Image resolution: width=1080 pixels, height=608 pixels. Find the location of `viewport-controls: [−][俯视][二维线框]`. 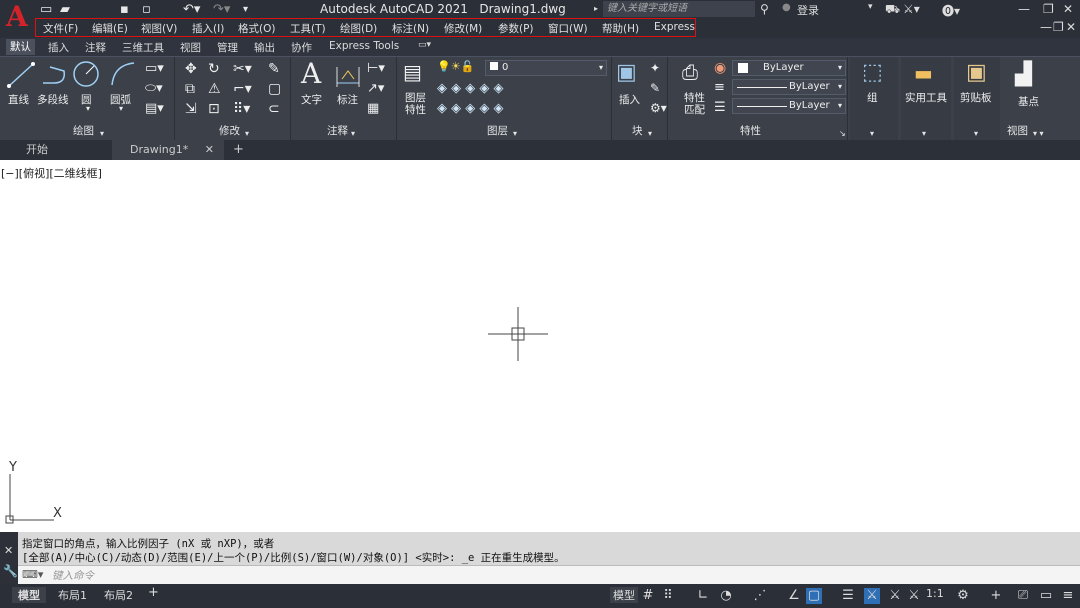

viewport-controls: [−][俯视][二维线框] is located at coordinates (51, 173).